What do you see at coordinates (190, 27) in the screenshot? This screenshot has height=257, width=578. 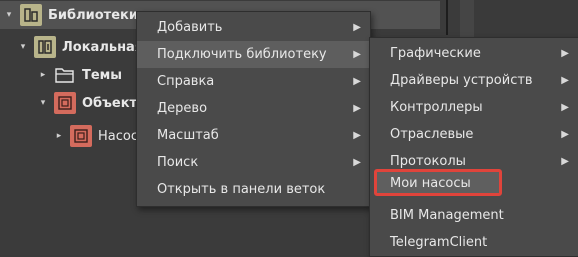 I see `menu-item-label: Добавить` at bounding box center [190, 27].